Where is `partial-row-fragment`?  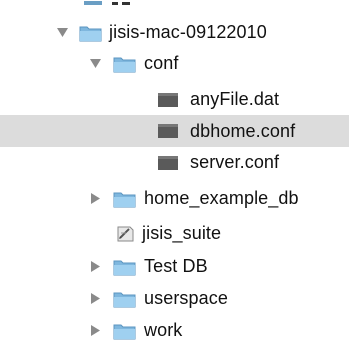 partial-row-fragment is located at coordinates (107, 3).